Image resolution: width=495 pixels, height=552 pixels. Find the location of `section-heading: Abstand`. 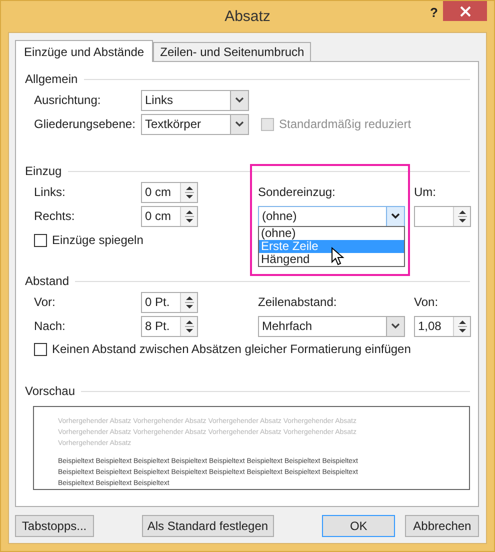

section-heading: Abstand is located at coordinates (47, 281).